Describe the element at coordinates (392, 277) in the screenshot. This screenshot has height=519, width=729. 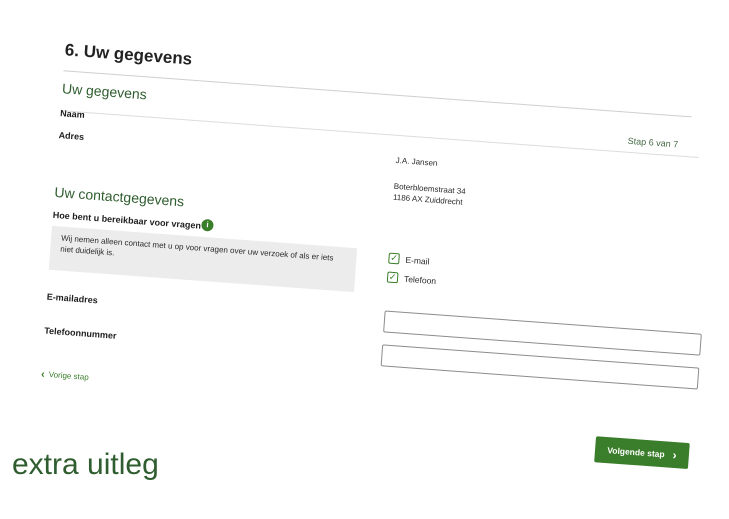
I see `checkbox-telefoon: ✓` at that location.